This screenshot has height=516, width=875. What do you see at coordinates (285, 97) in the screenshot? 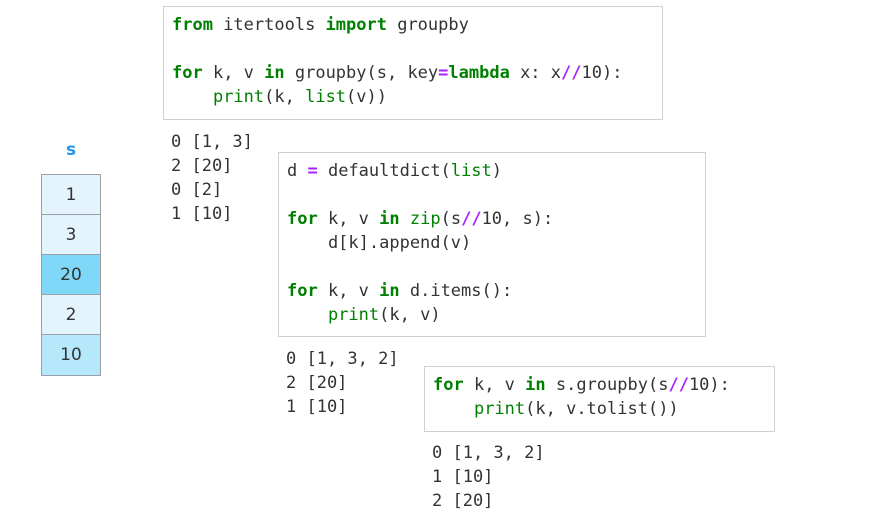
I see `code-text: (k,` at bounding box center [285, 97].